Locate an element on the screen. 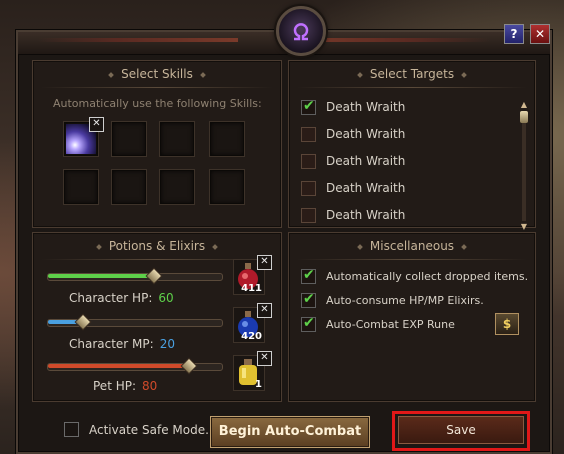 This screenshot has height=454, width=564. target-checkbox: ✔ is located at coordinates (308, 106).